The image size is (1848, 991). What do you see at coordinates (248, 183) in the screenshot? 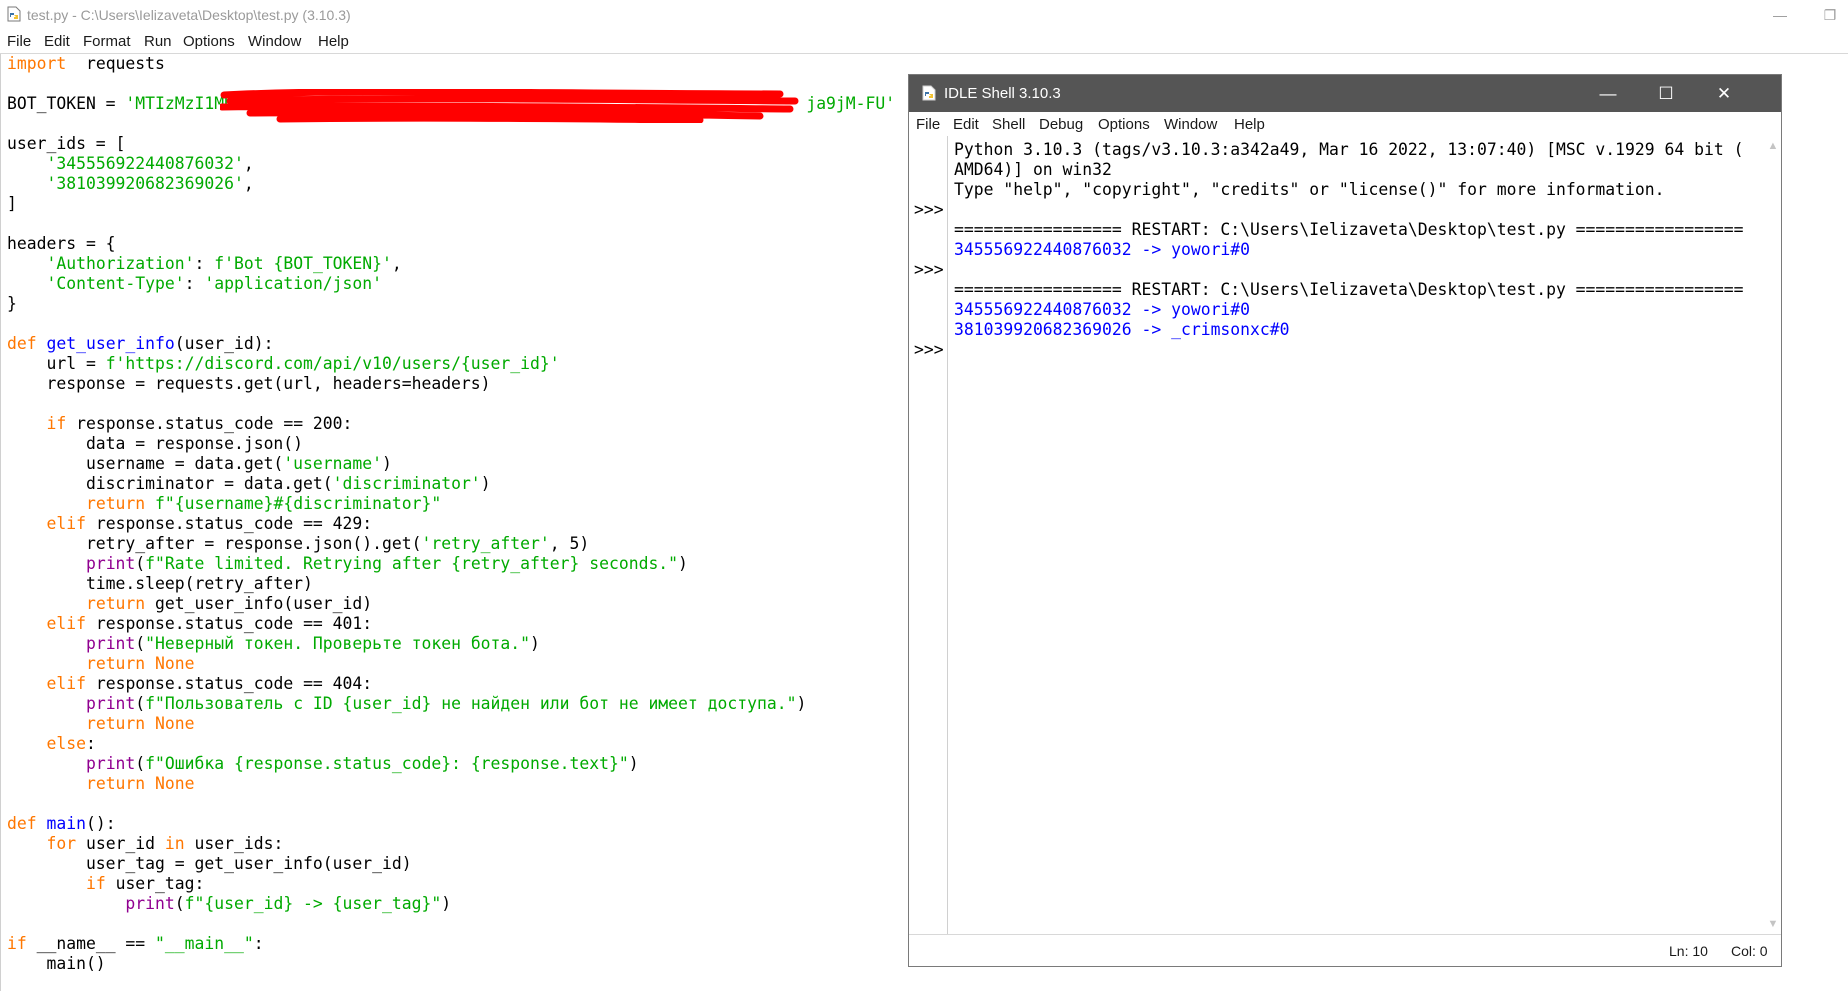
I see `code-token: ,` at bounding box center [248, 183].